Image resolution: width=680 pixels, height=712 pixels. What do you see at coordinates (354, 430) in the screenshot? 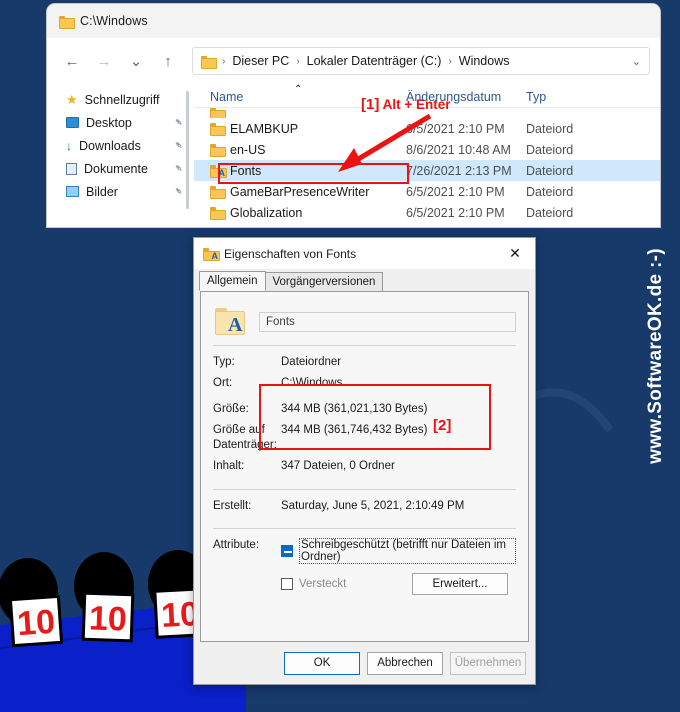
I see `property-value: 344 MB (361,746,432 Bytes)` at bounding box center [354, 430].